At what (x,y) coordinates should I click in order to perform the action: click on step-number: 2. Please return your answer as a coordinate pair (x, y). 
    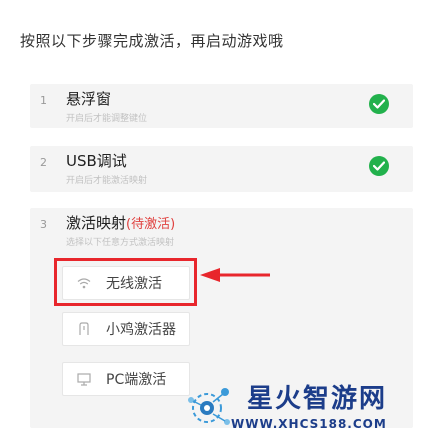
    Looking at the image, I should click on (43, 162).